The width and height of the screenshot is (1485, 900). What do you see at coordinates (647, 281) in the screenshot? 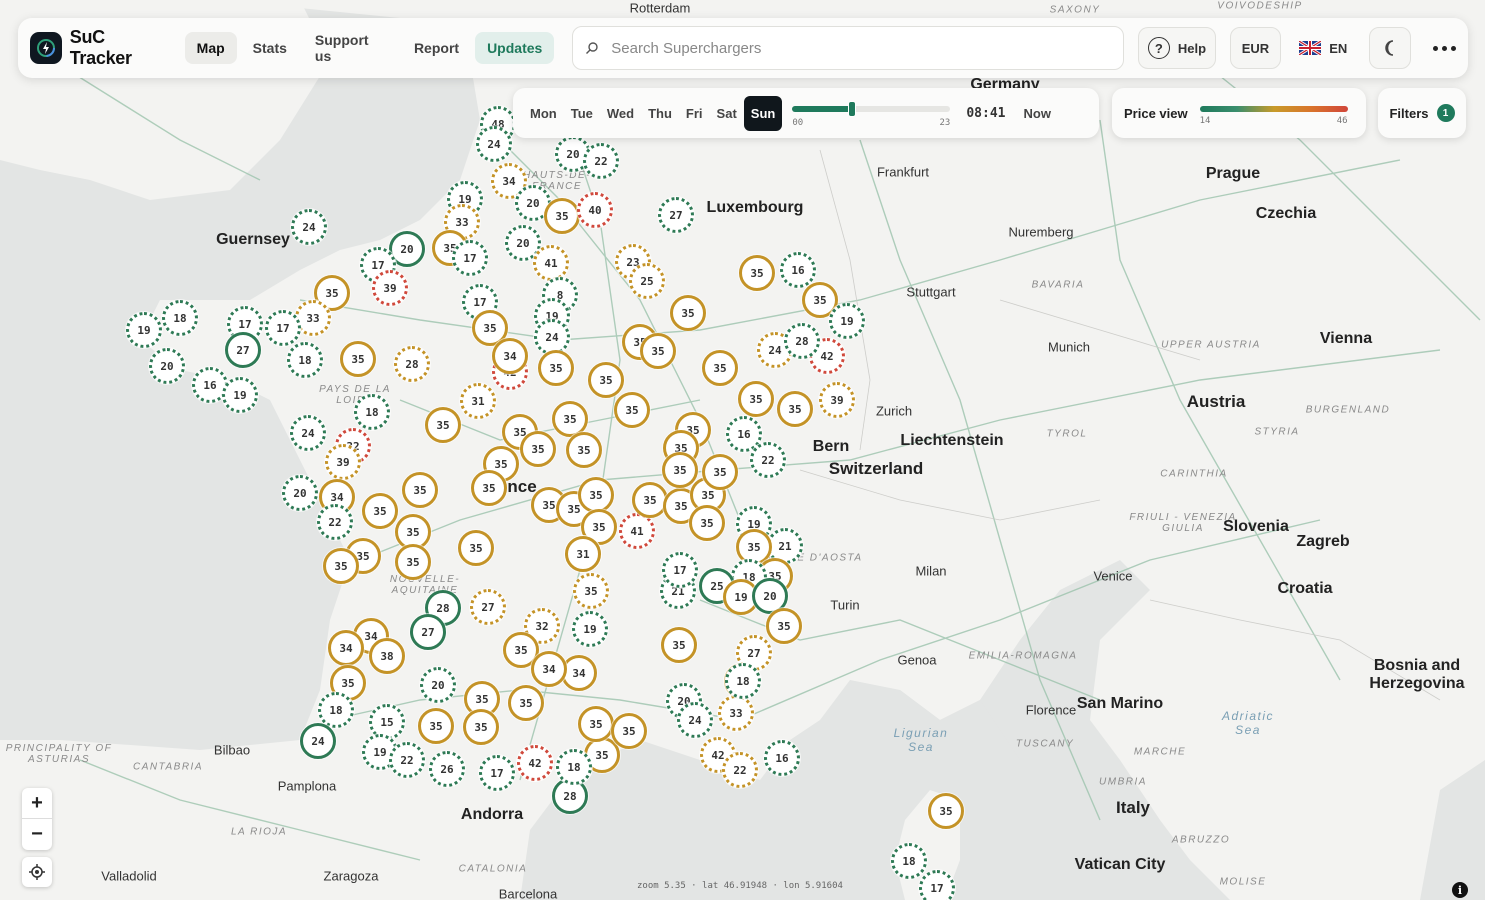
I see `supercharger-marker: 25` at bounding box center [647, 281].